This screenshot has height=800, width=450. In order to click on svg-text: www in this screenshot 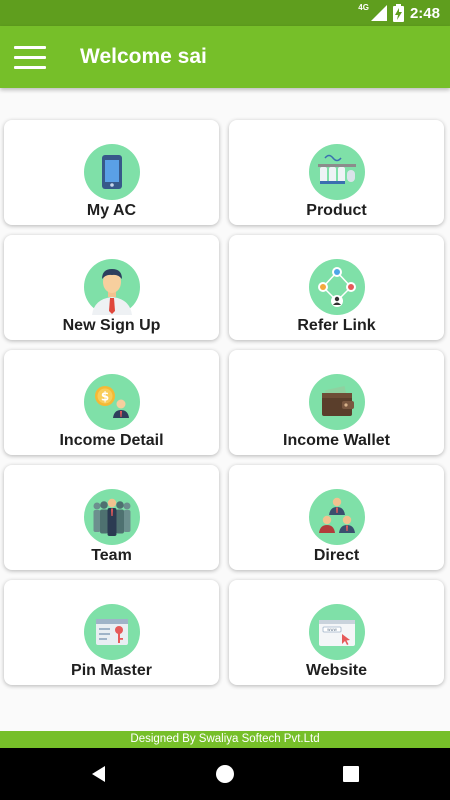, I will do `click(332, 629)`.